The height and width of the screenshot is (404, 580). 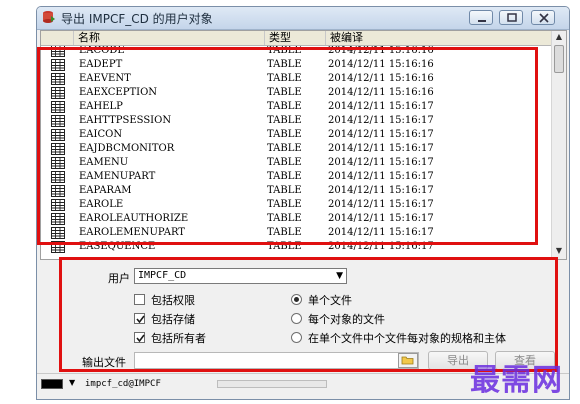 I want to click on title-bar: 导出 IMPCF_CD 的用户对象, so click(x=303, y=18).